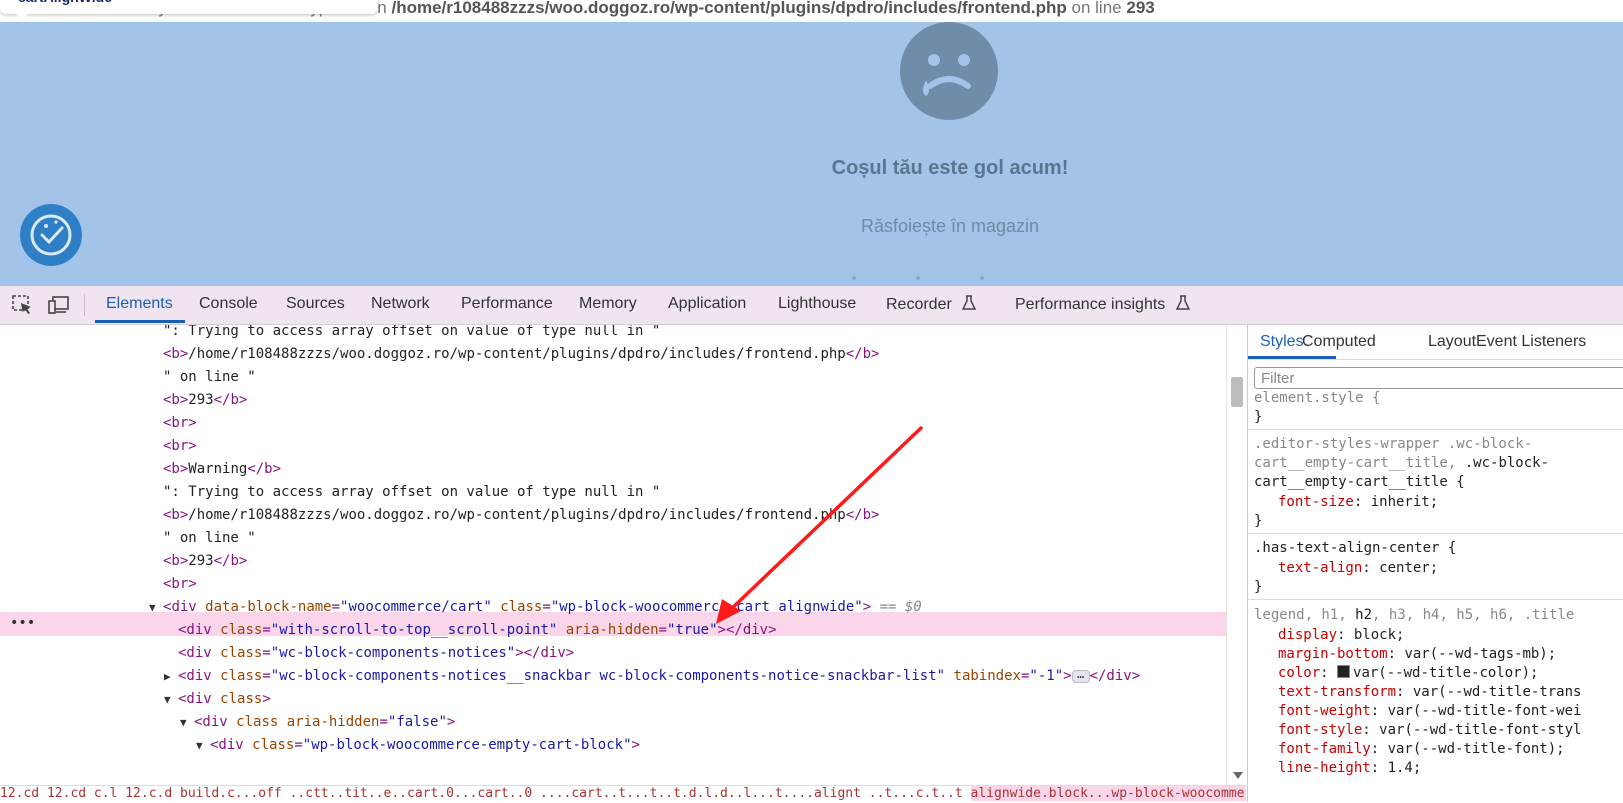 The image size is (1623, 803). I want to click on css-selector: legend, h1, h2, h3, h4, h5, h6, .title, so click(1414, 615).